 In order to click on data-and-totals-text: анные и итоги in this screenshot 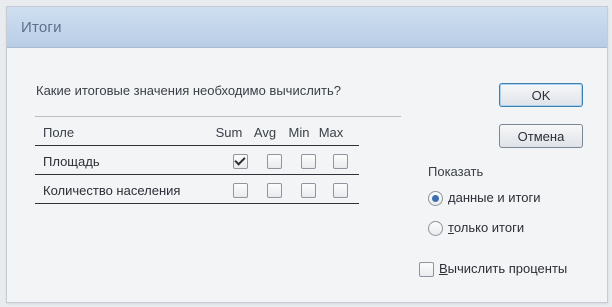, I will do `click(498, 197)`.